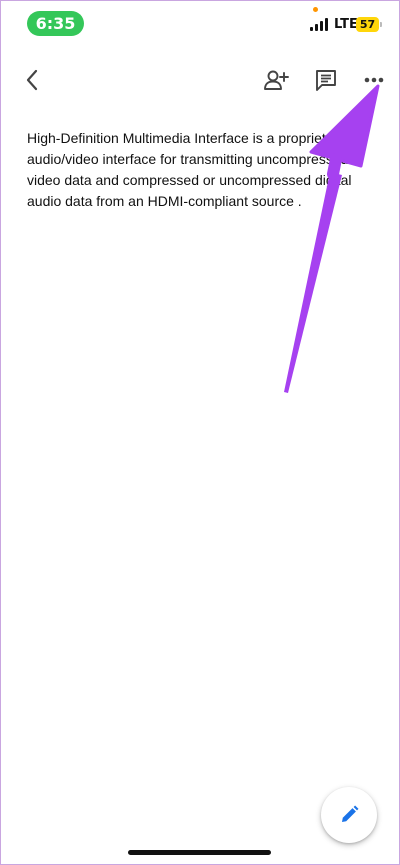  Describe the element at coordinates (315, 9) in the screenshot. I see `privacy-indicator-dot` at that location.